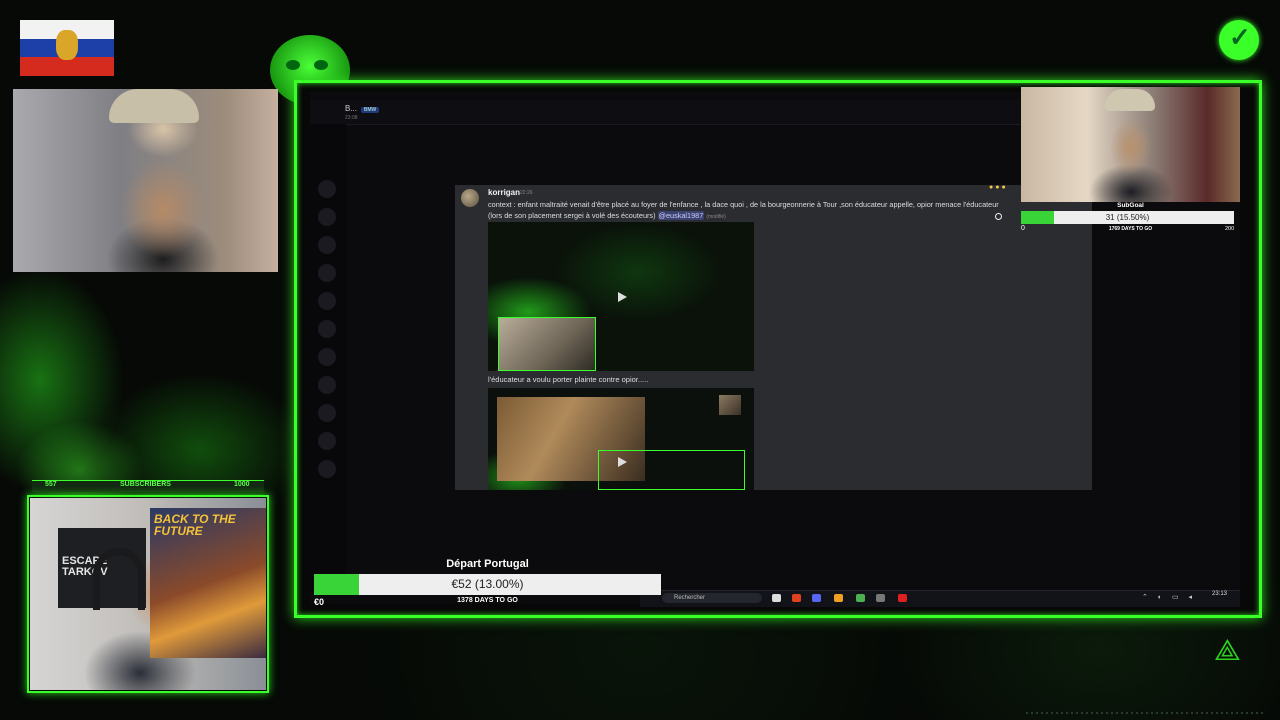 This screenshot has width=1280, height=720. What do you see at coordinates (712, 598) in the screenshot?
I see `taskbar-search: Rechercher` at bounding box center [712, 598].